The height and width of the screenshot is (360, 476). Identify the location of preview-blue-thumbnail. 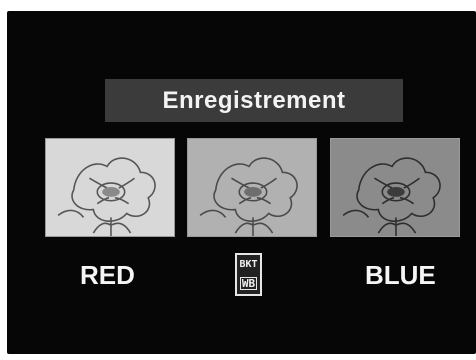
(395, 187).